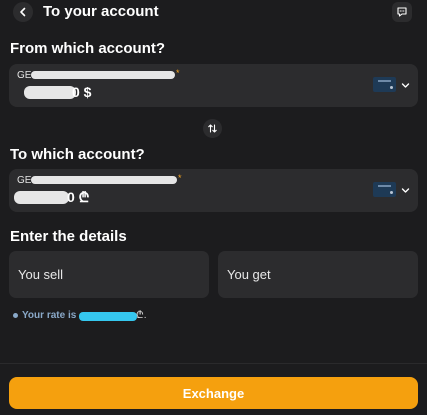  Describe the element at coordinates (109, 274) in the screenshot. I see `sell-amount-input` at that location.